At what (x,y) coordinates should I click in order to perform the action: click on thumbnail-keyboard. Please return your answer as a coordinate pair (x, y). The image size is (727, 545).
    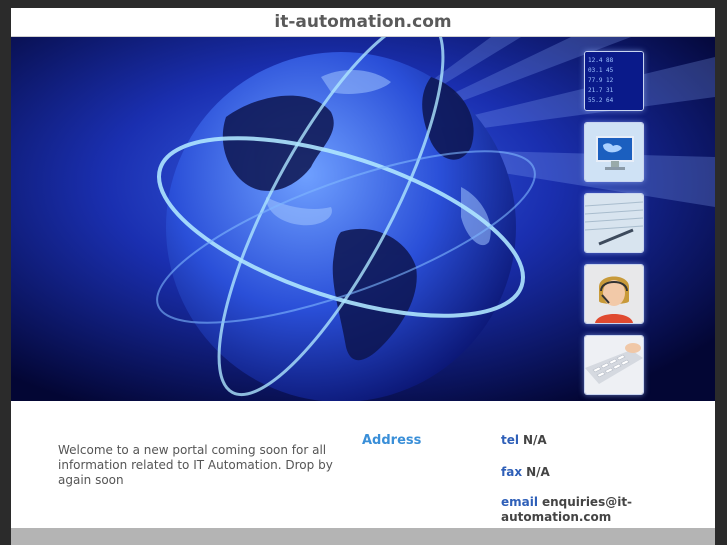
    Looking at the image, I should click on (614, 365).